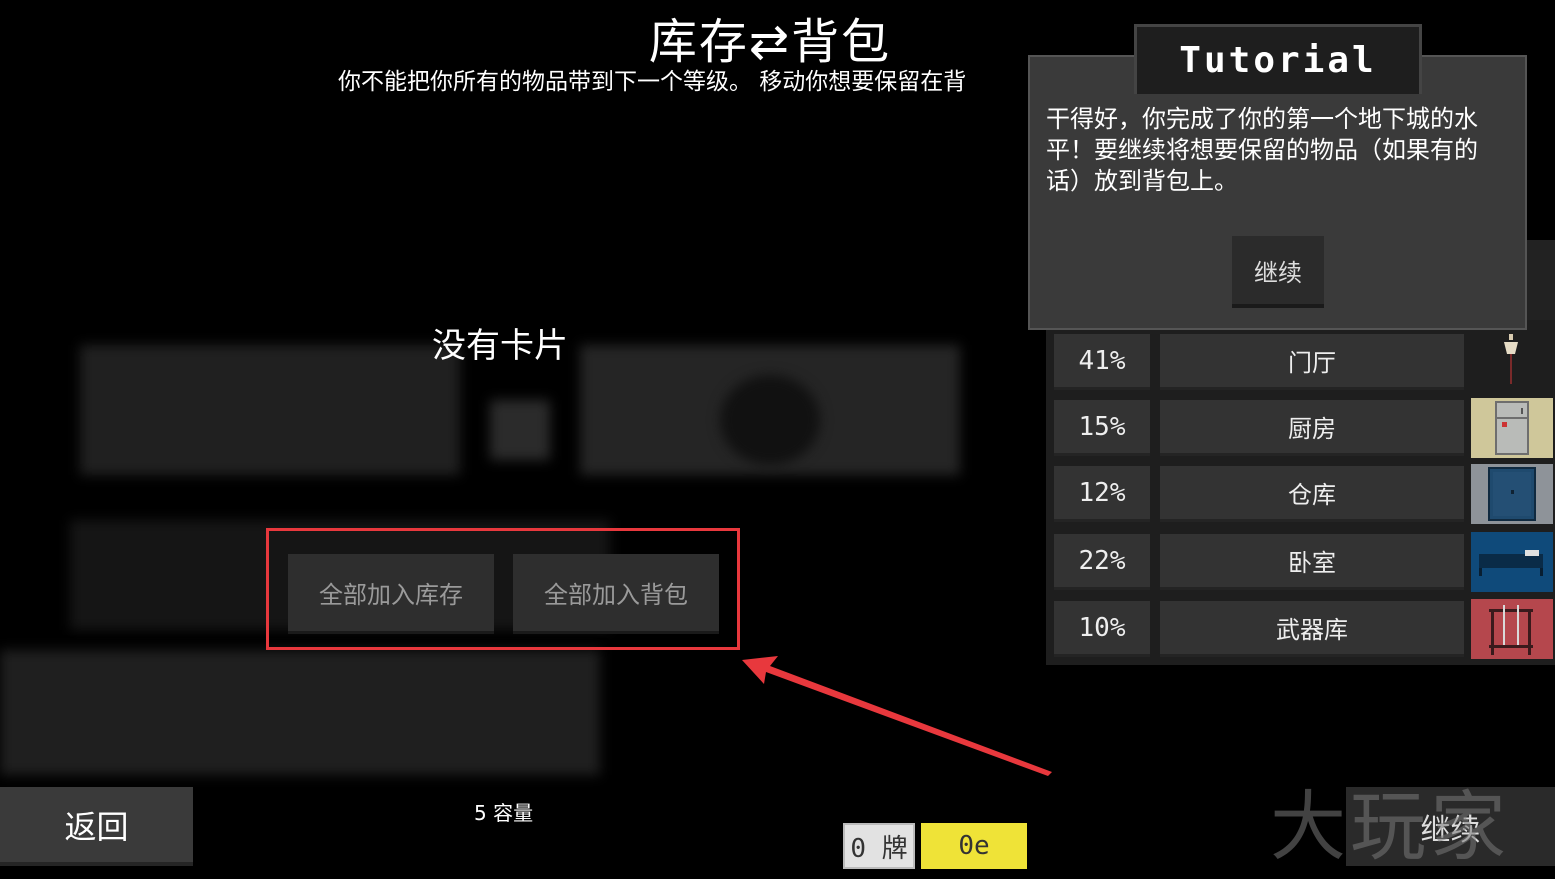 This screenshot has width=1555, height=879. Describe the element at coordinates (1102, 494) in the screenshot. I see `room-percent: 12%` at that location.